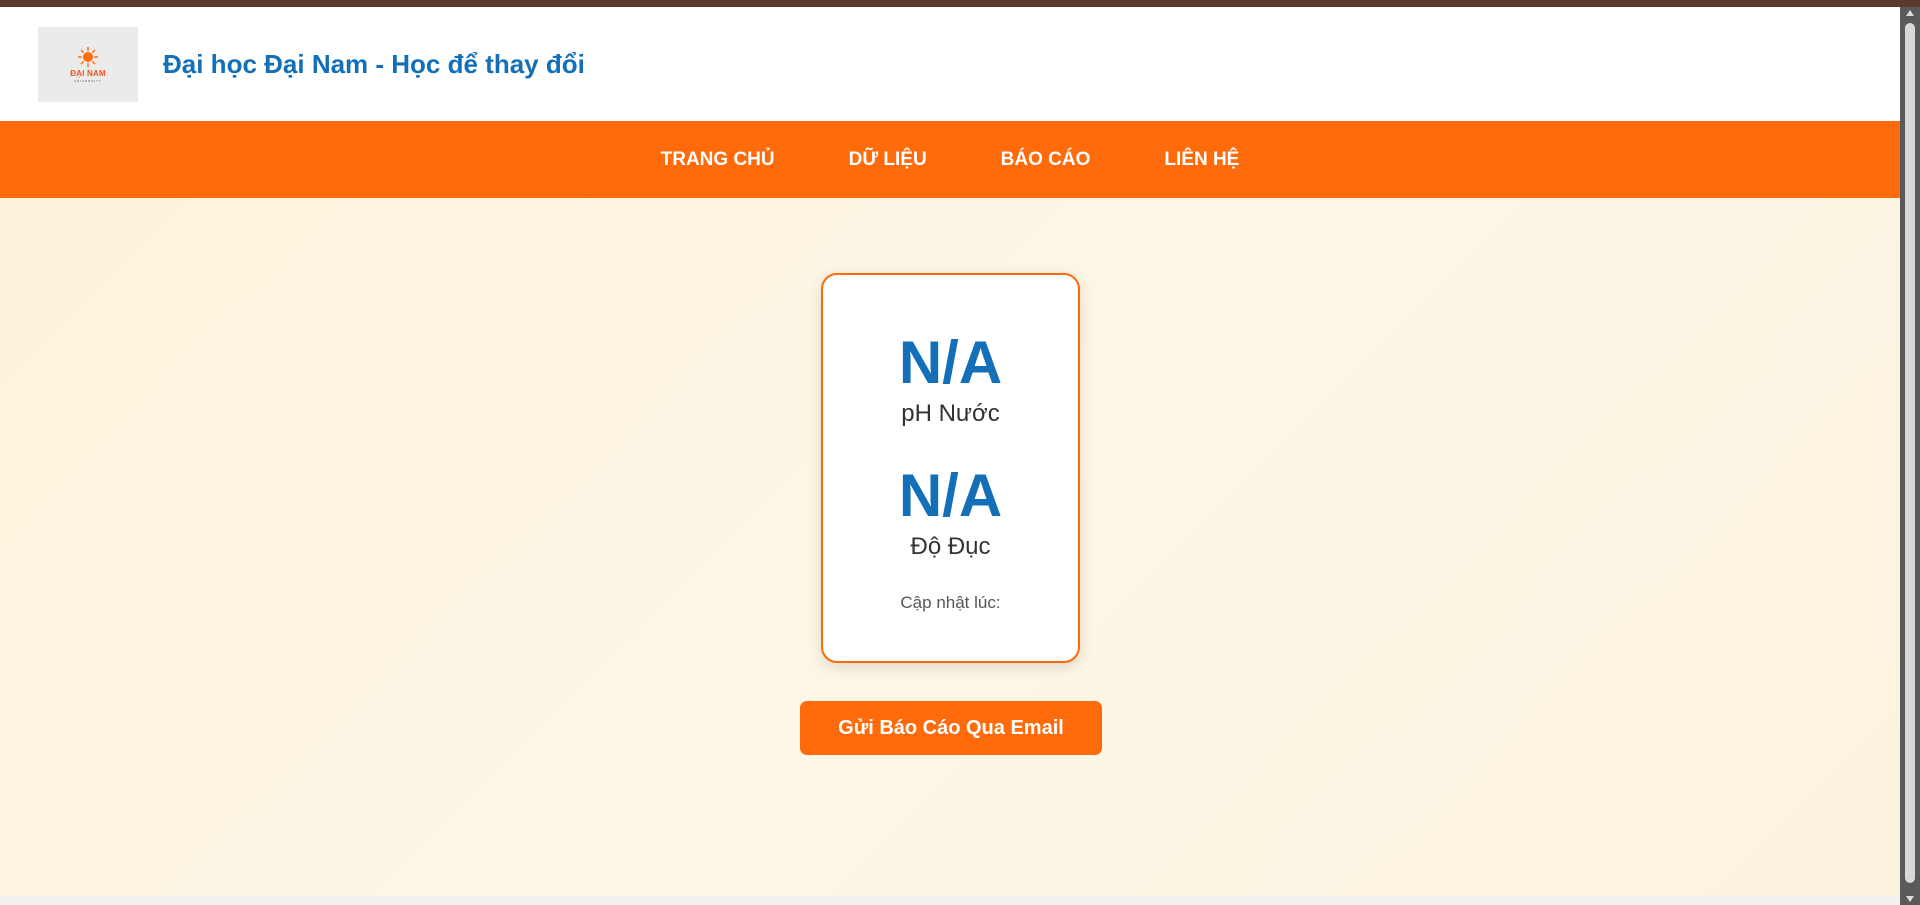 This screenshot has height=905, width=1920. I want to click on university-logo: ĐẠI NAM UNIVERSITY, so click(88, 64).